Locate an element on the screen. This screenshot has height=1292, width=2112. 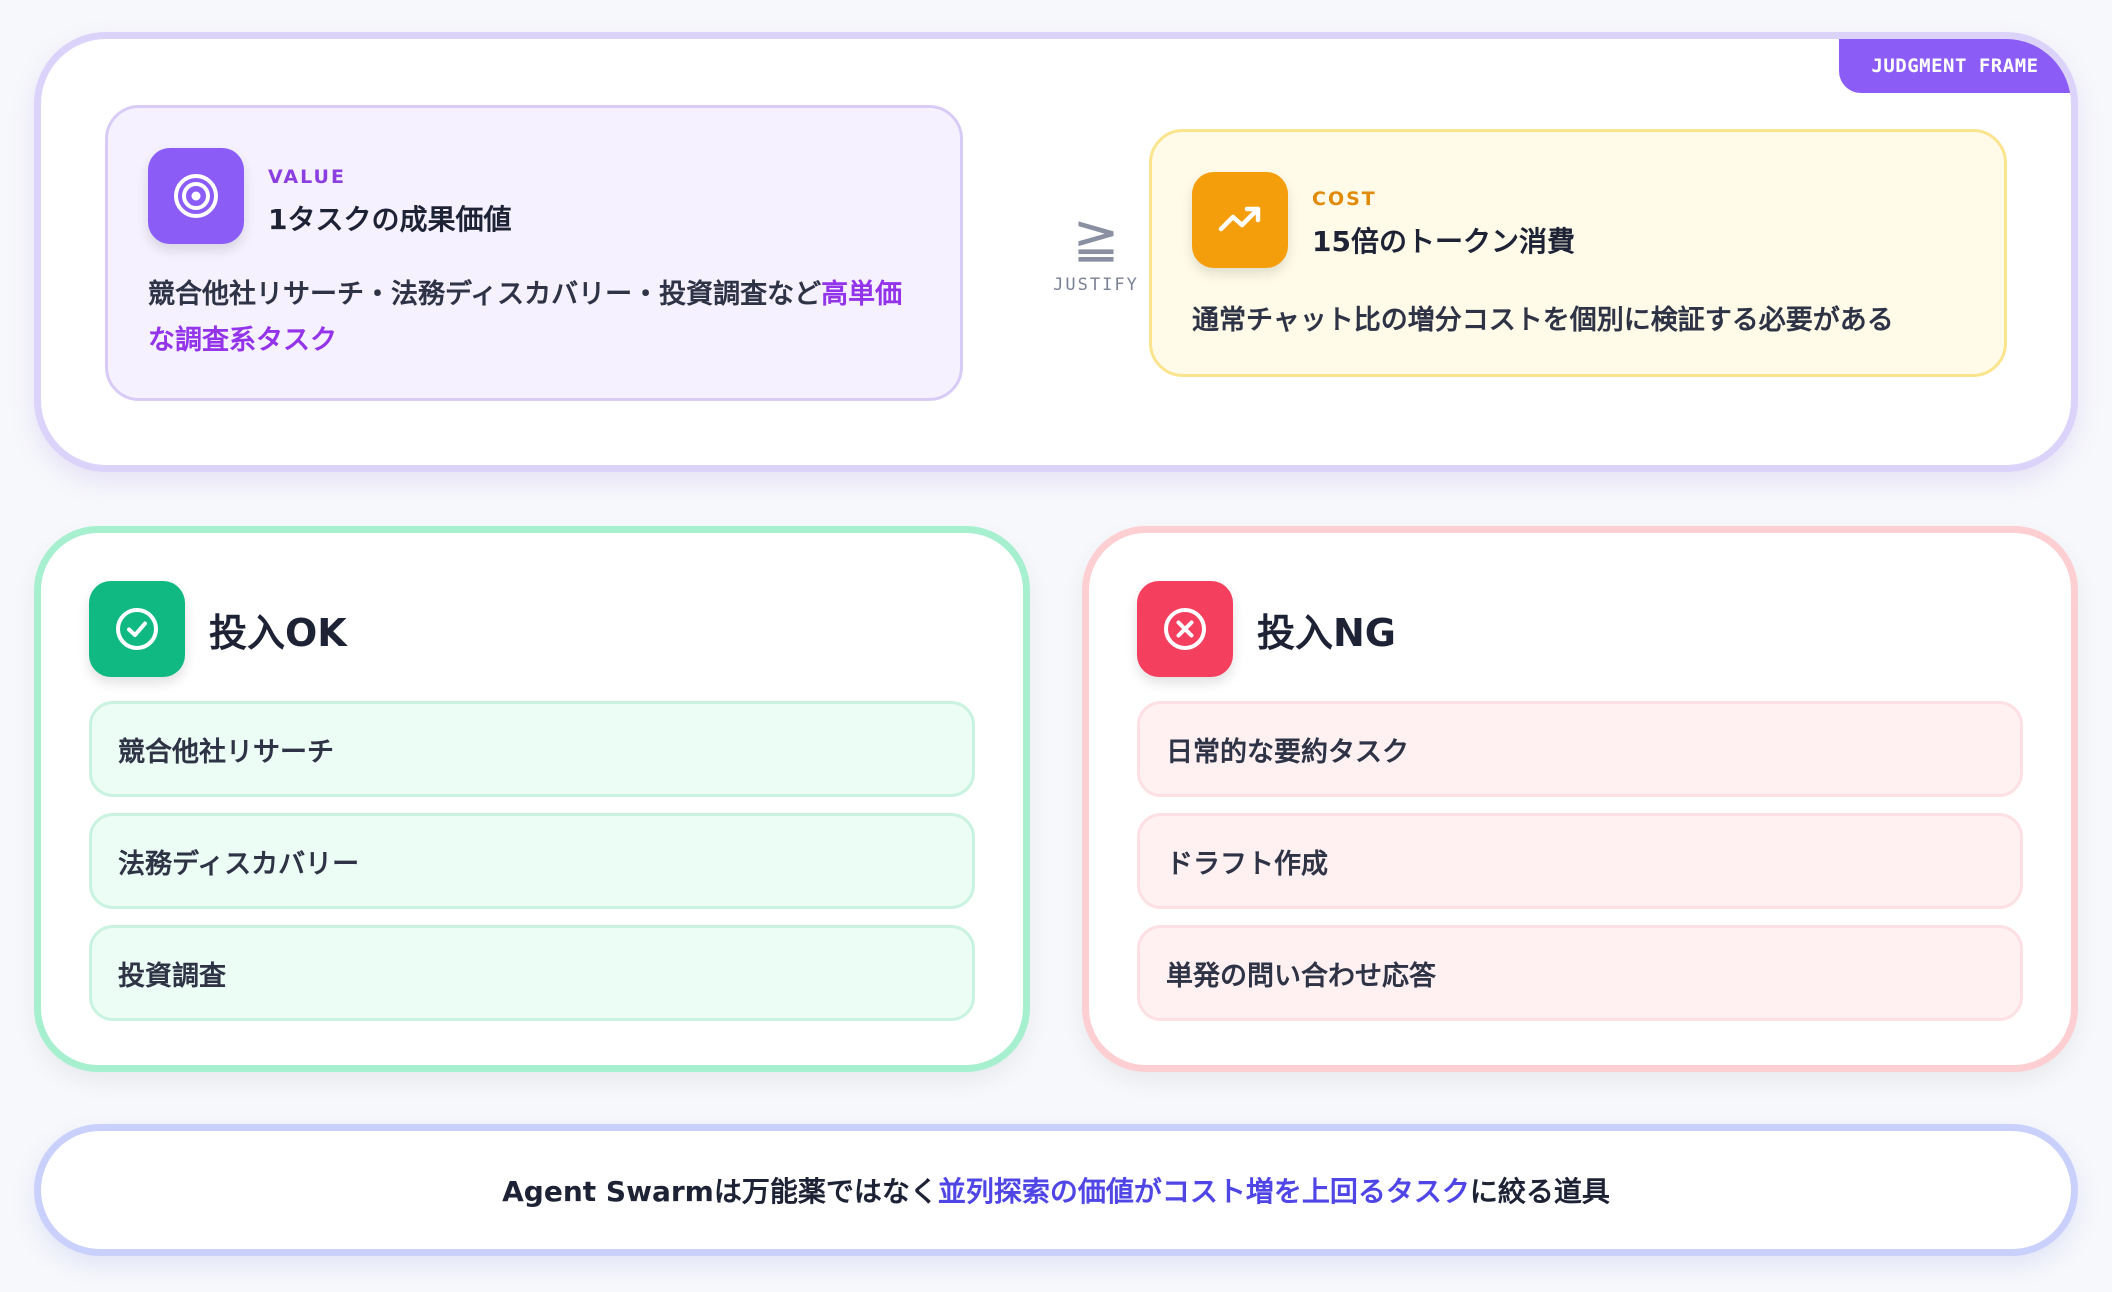
ok-panel-title: 投入OK is located at coordinates (278, 632).